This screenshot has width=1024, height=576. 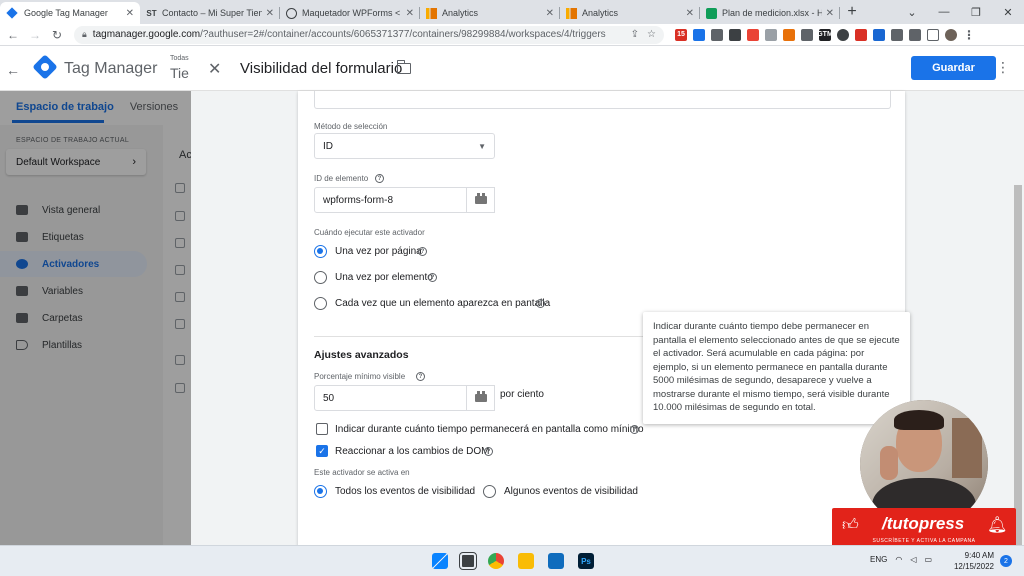 What do you see at coordinates (878, 559) in the screenshot?
I see `language-indicator: ENG` at bounding box center [878, 559].